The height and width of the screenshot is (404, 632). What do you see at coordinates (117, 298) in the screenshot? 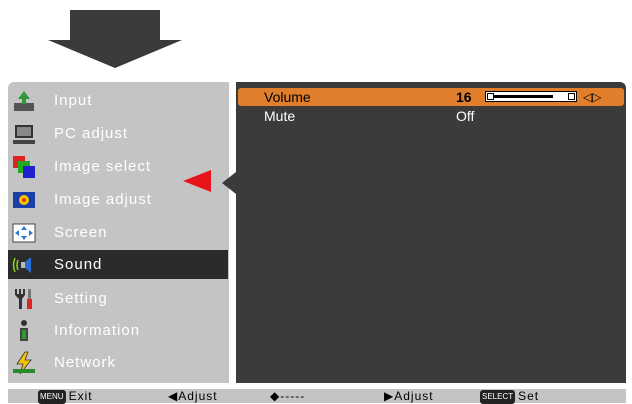
I see `menu-item-setting: Setting` at bounding box center [117, 298].